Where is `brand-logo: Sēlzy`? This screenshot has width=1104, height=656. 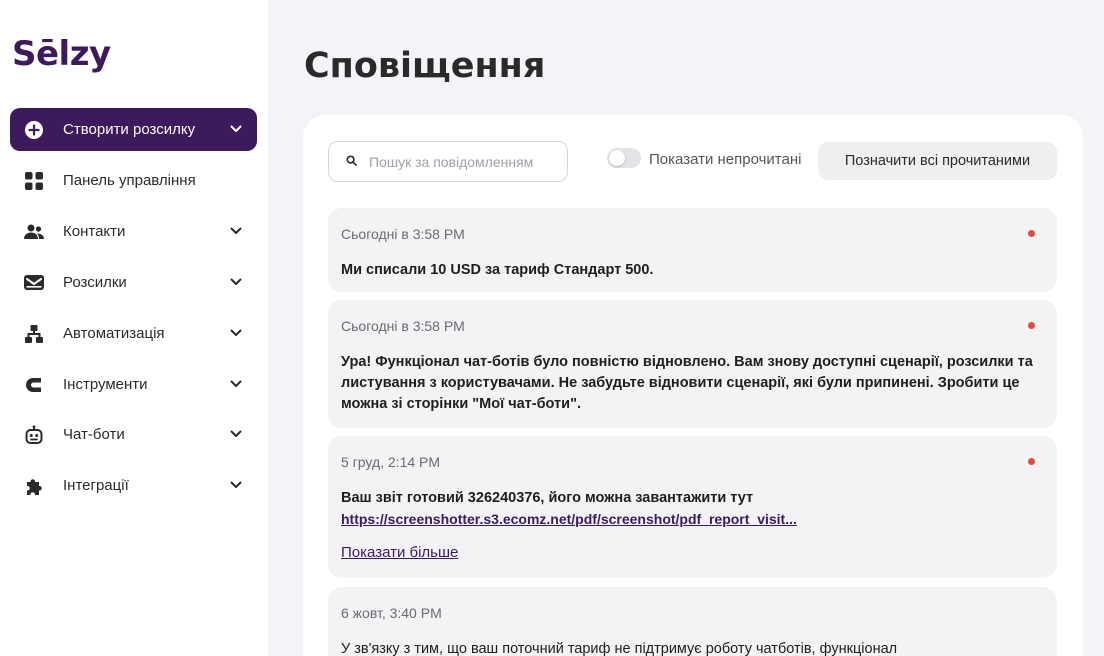
brand-logo: Sēlzy is located at coordinates (61, 54).